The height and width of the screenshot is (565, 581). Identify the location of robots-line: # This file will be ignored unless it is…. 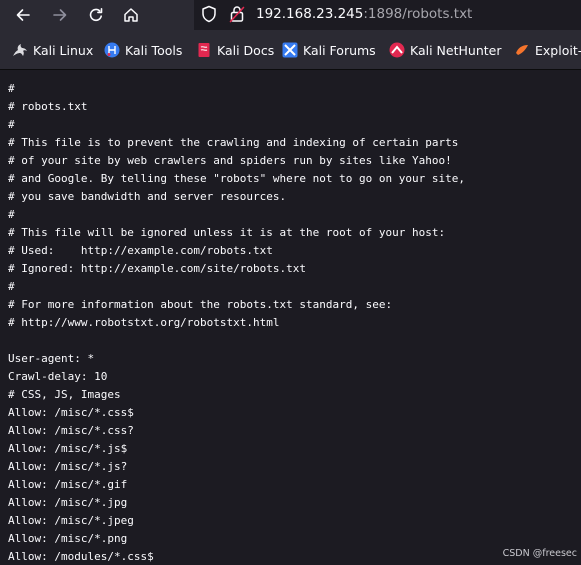
(227, 232).